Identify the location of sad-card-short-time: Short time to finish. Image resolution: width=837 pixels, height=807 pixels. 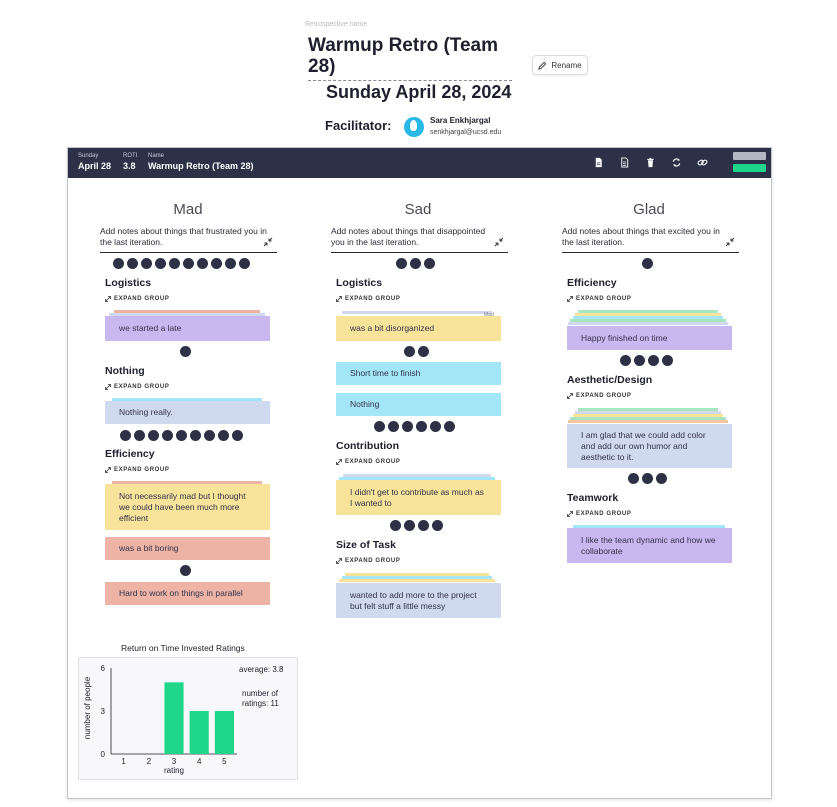
(418, 373).